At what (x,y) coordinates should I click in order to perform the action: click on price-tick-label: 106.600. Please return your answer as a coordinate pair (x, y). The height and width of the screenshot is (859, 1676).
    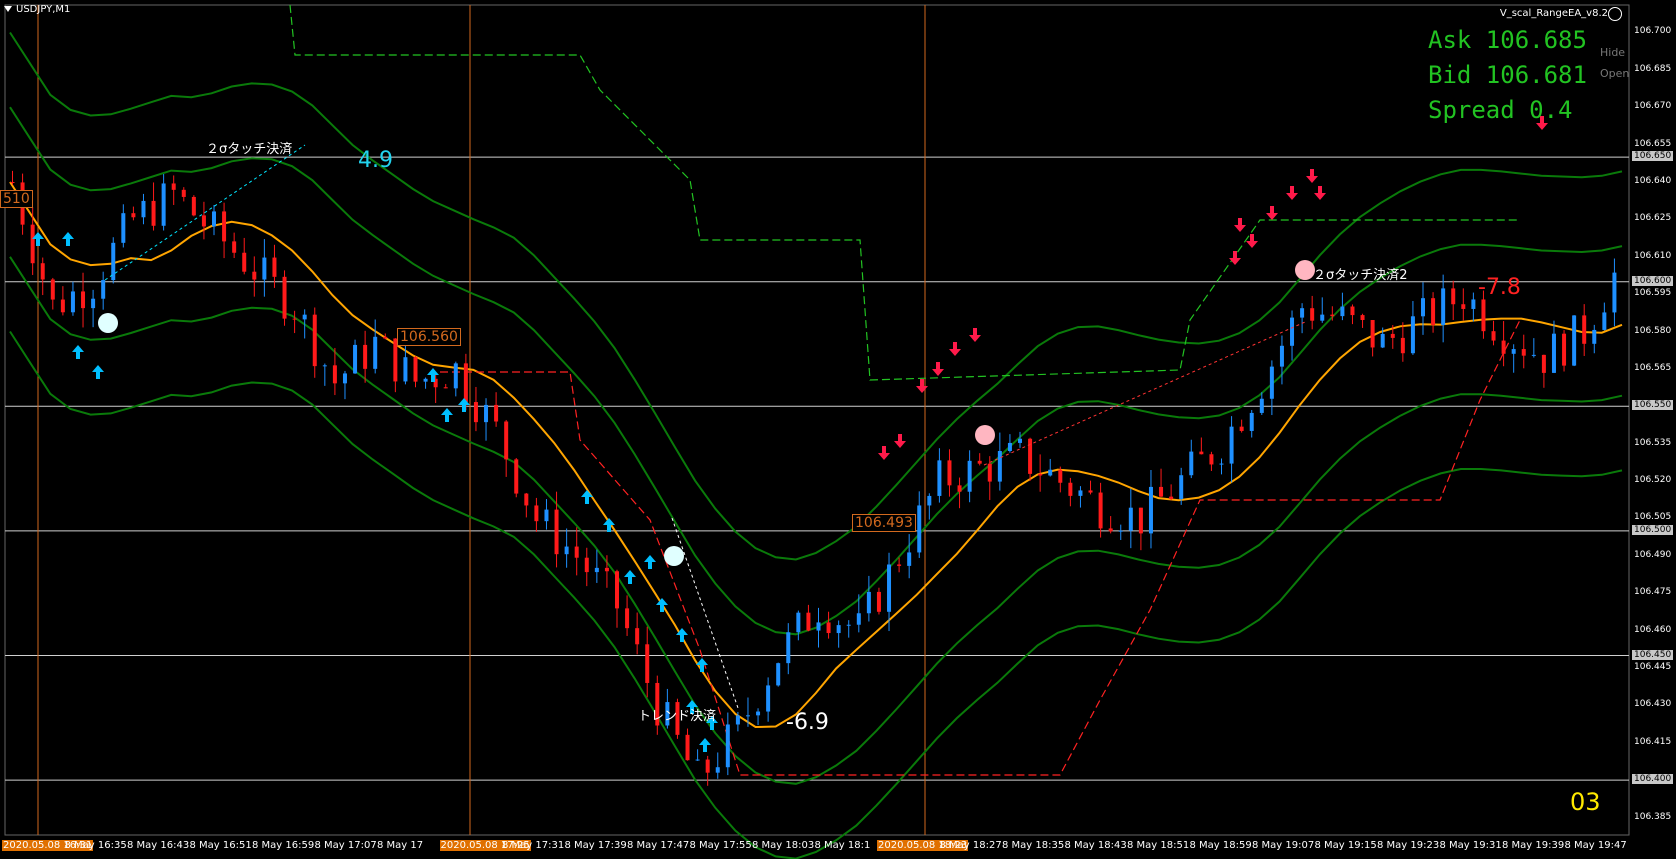
    Looking at the image, I should click on (1653, 280).